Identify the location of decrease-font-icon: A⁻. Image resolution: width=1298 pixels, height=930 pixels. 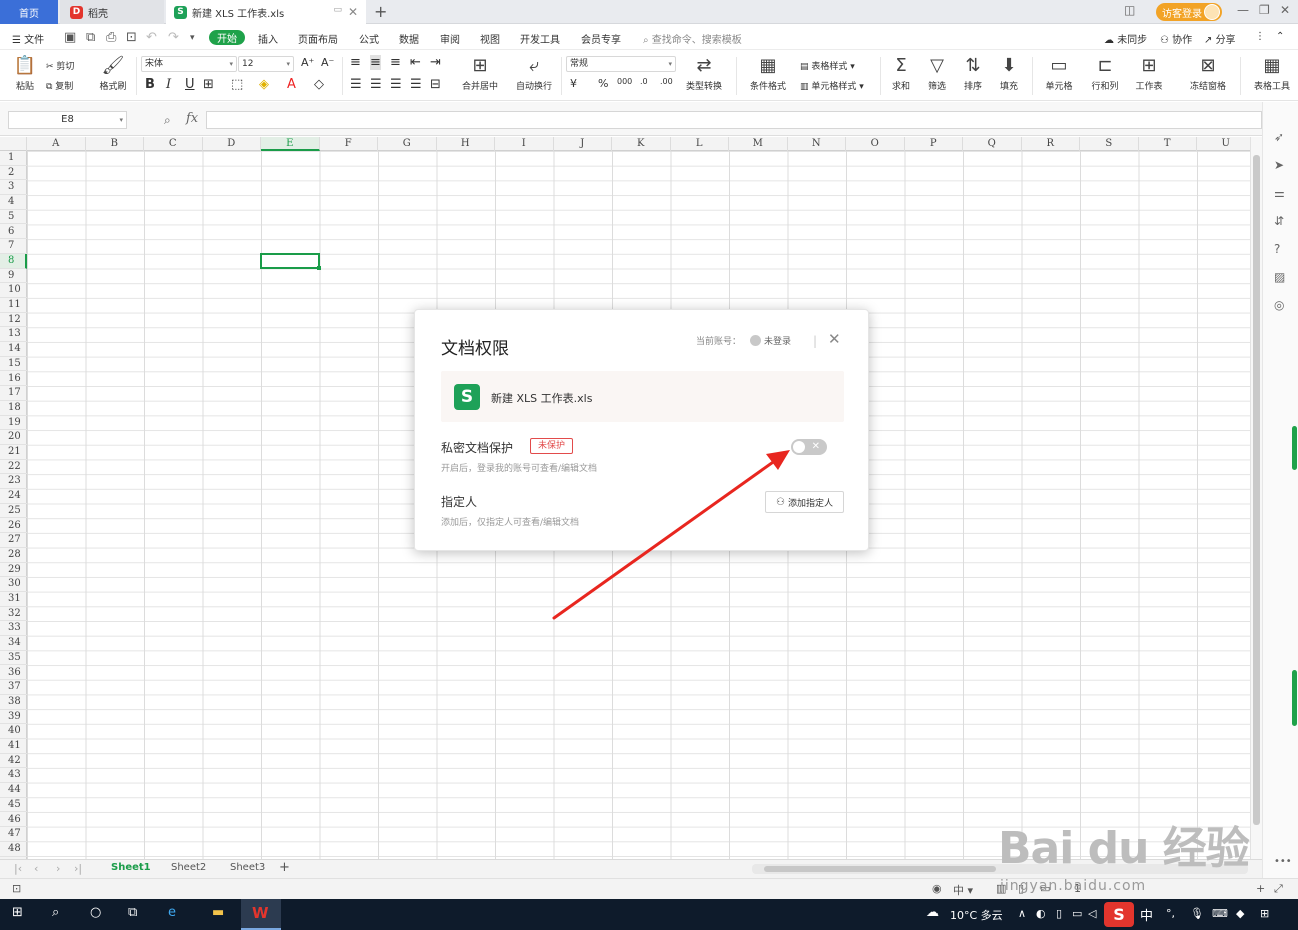
(327, 62).